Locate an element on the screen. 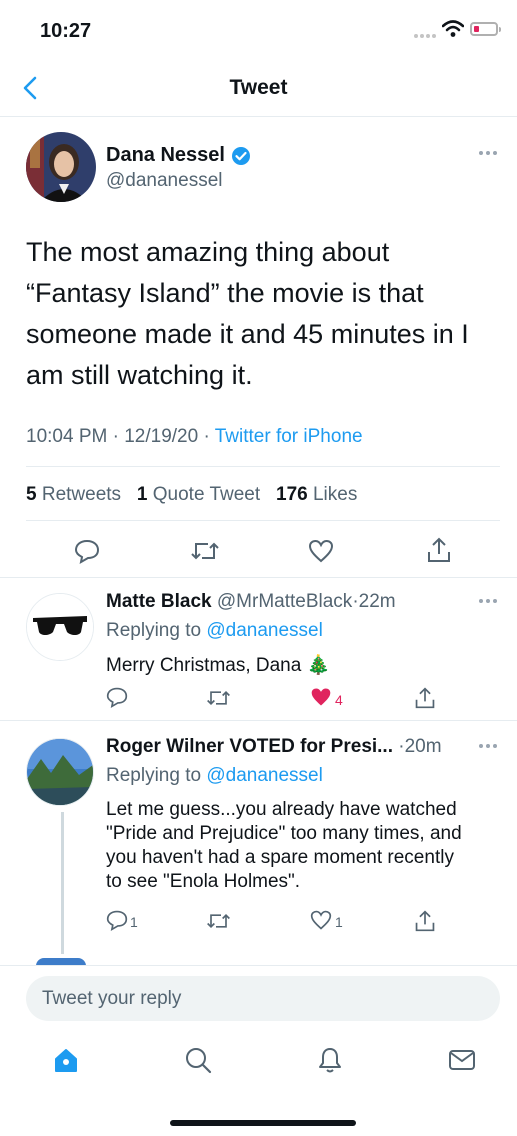 The image size is (517, 1136). home-indicator is located at coordinates (263, 1123).